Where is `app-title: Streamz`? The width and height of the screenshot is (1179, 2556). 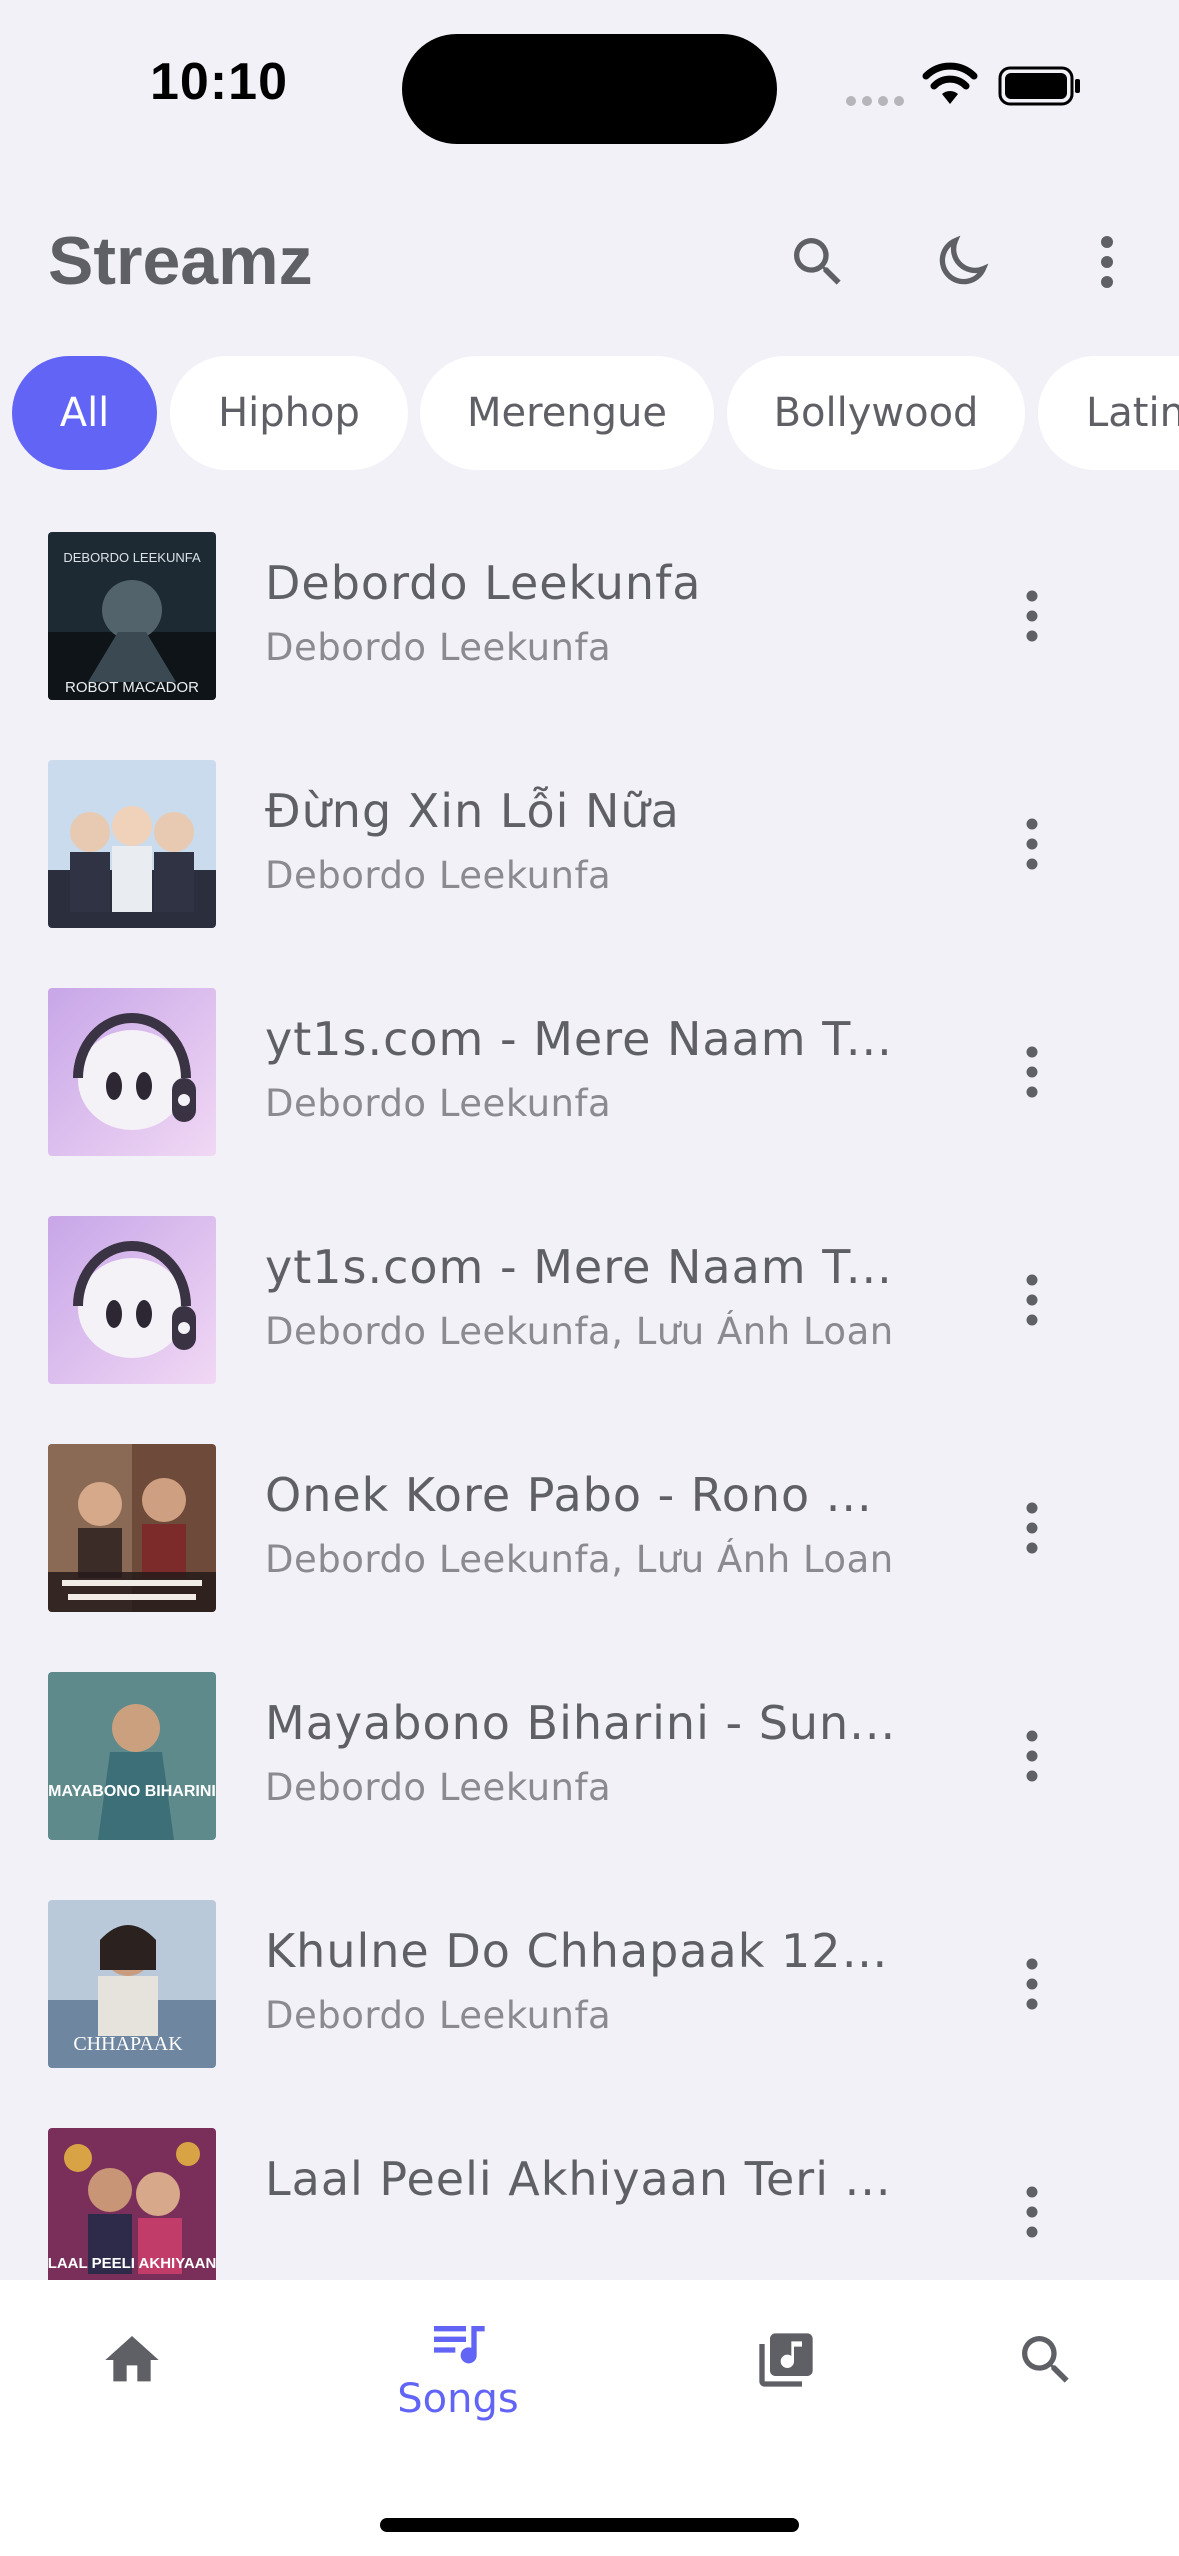 app-title: Streamz is located at coordinates (180, 261).